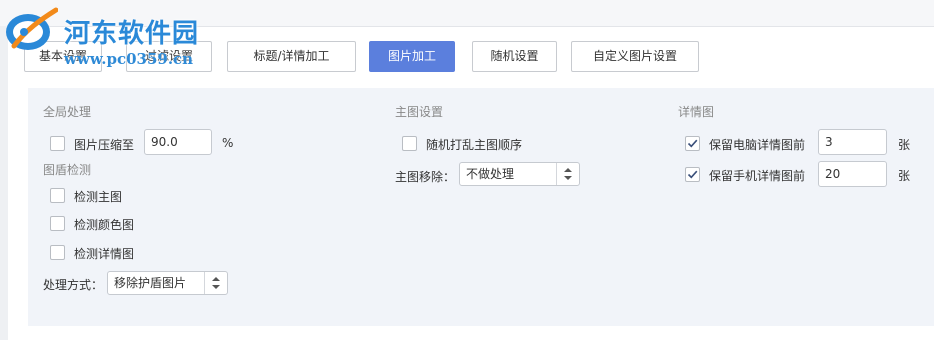 The height and width of the screenshot is (340, 934). I want to click on tab-custom-image-settings: 自定义图片设置, so click(635, 56).